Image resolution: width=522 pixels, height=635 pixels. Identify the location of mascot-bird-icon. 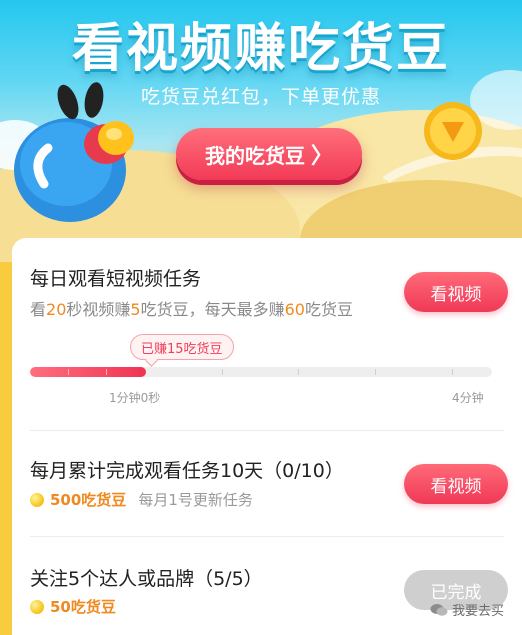
(74, 152).